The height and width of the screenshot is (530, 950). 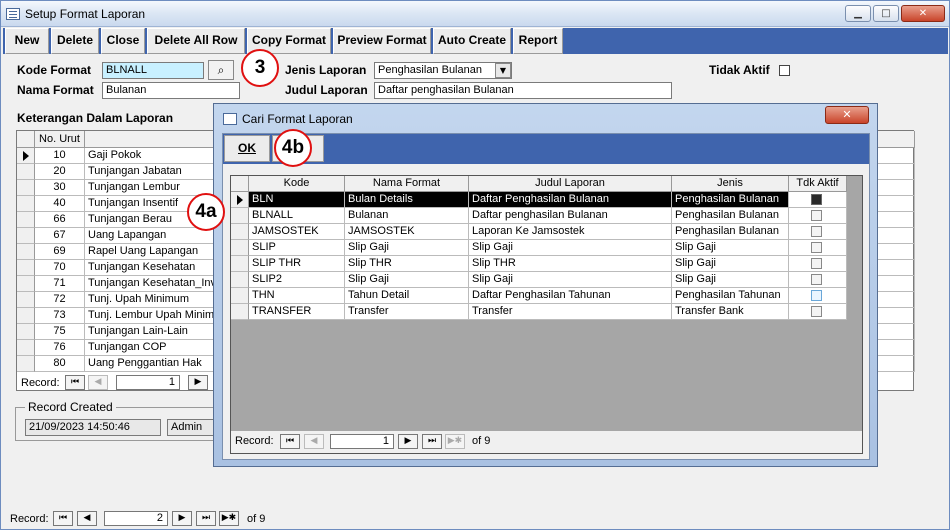 I want to click on cell-no-urut: 10, so click(x=60, y=156).